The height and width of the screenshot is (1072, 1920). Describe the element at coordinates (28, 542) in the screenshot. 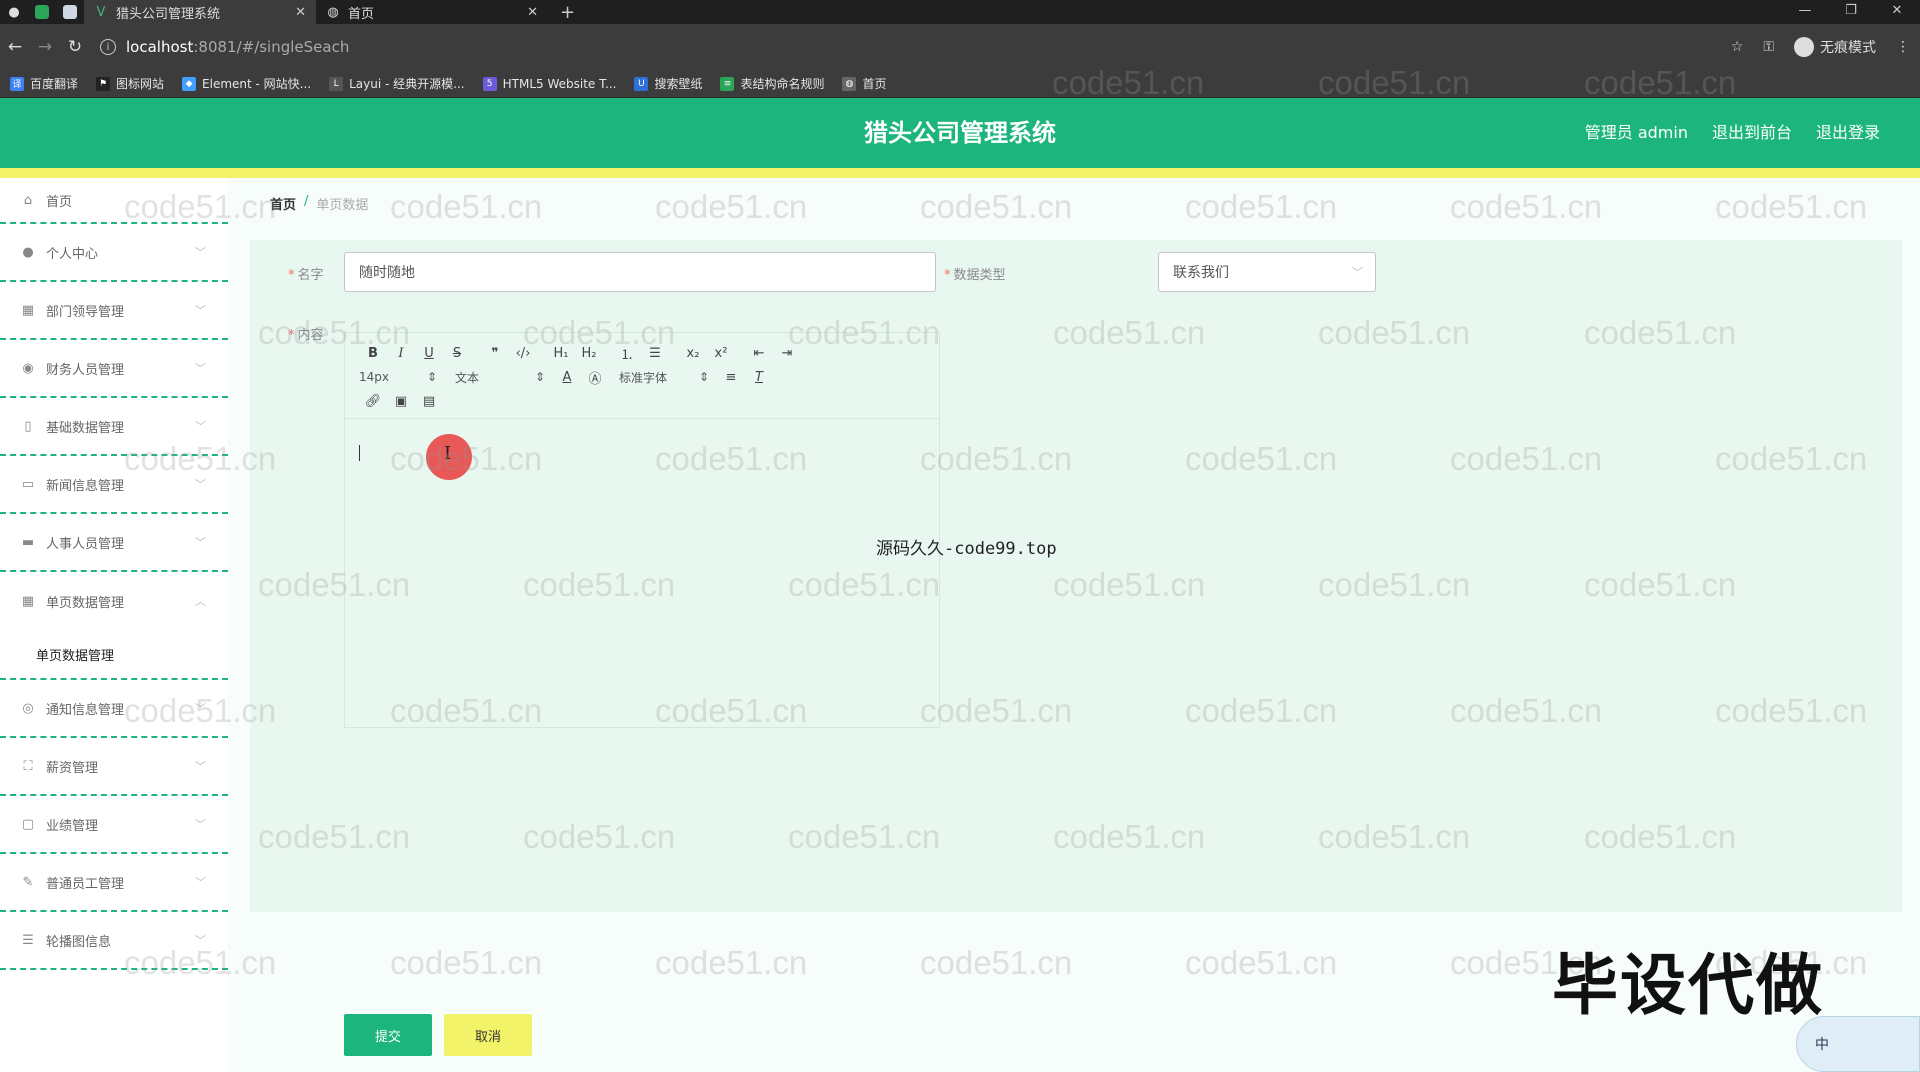

I see `monitor-icon: ▬` at that location.